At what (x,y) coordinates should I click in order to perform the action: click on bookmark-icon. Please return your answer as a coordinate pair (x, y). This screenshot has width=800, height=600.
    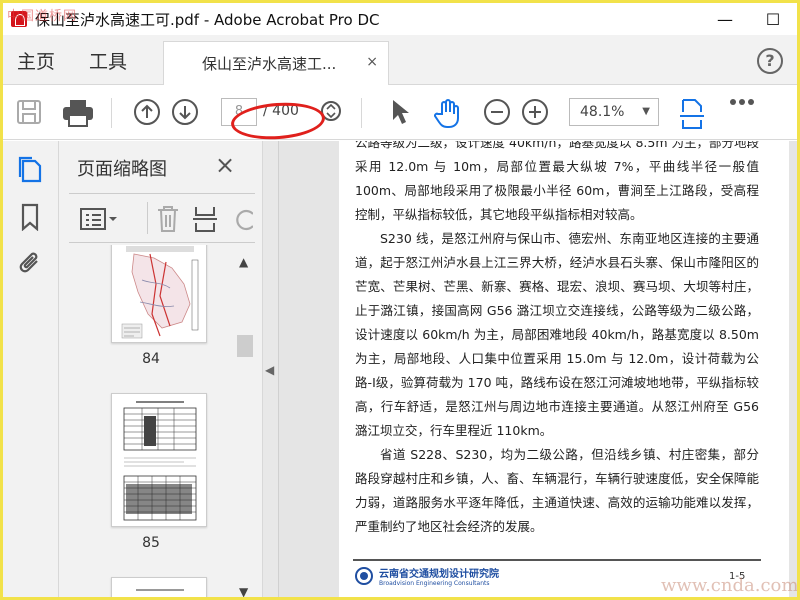
    Looking at the image, I should click on (30, 217).